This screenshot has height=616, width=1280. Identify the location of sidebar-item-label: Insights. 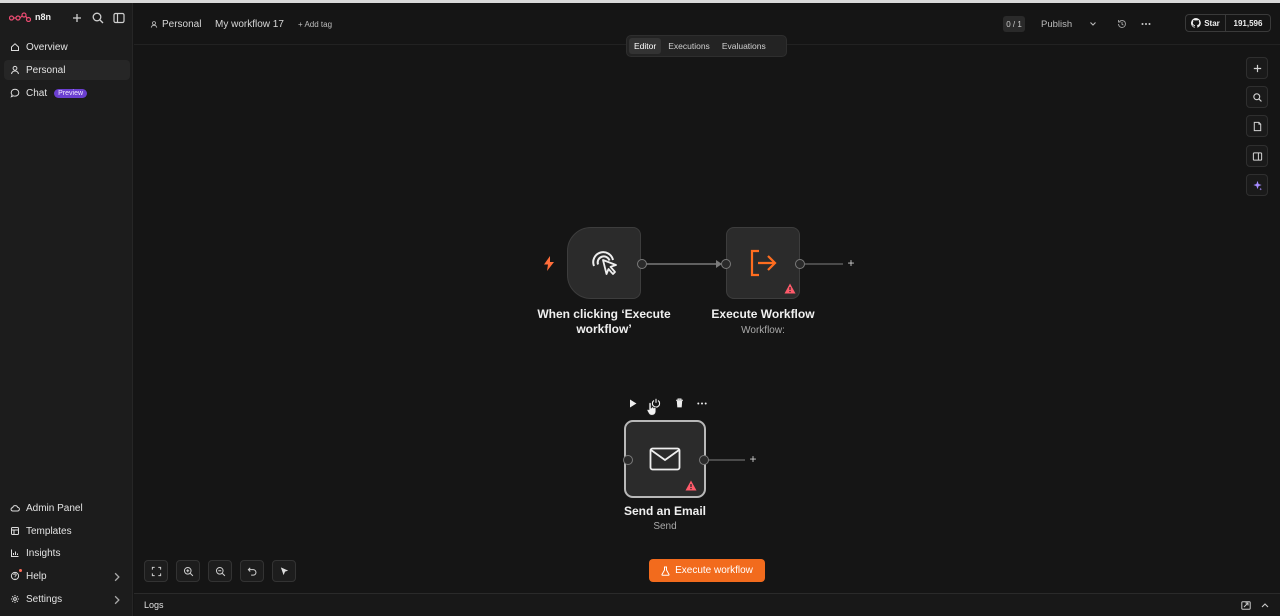
(43, 553).